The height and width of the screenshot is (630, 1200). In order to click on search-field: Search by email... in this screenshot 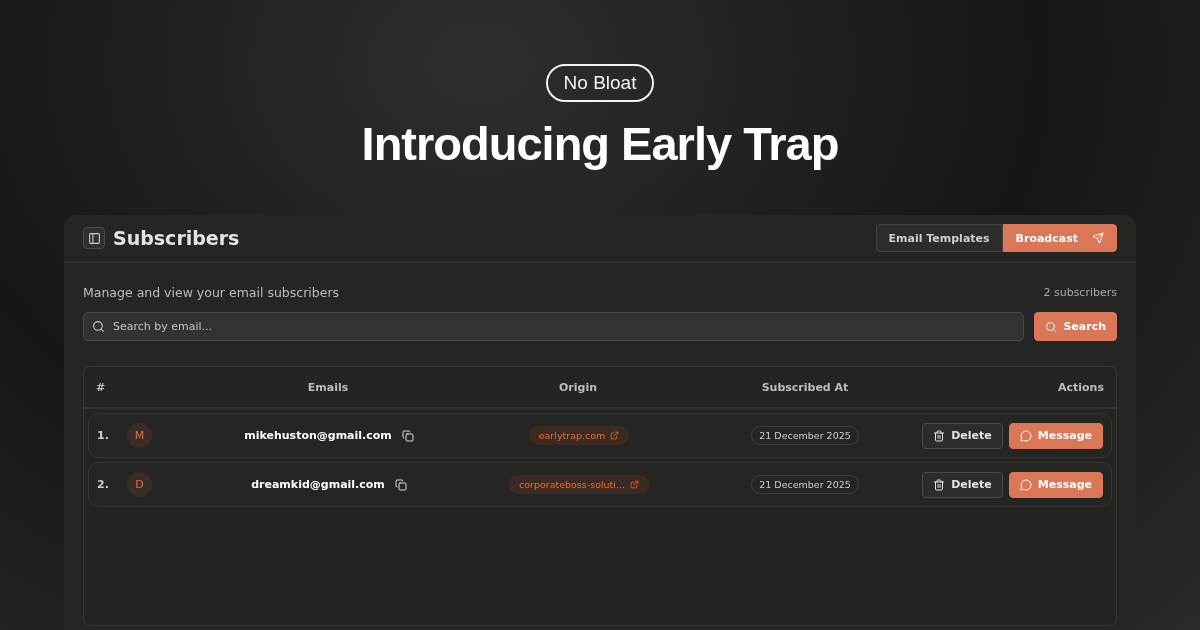, I will do `click(554, 326)`.